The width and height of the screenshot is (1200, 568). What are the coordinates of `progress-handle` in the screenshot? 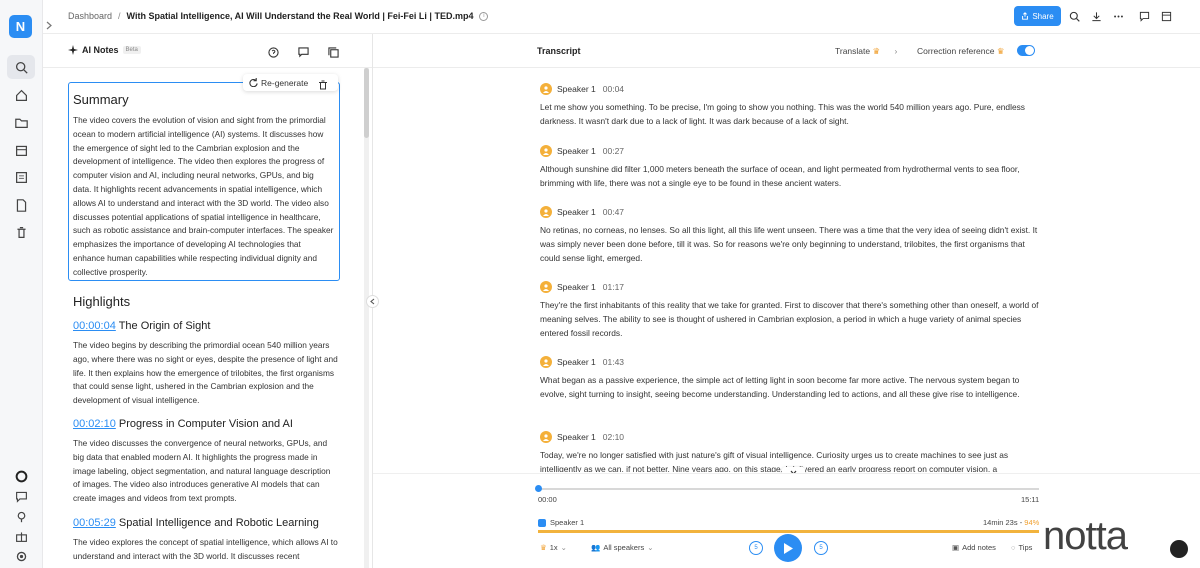 It's located at (538, 488).